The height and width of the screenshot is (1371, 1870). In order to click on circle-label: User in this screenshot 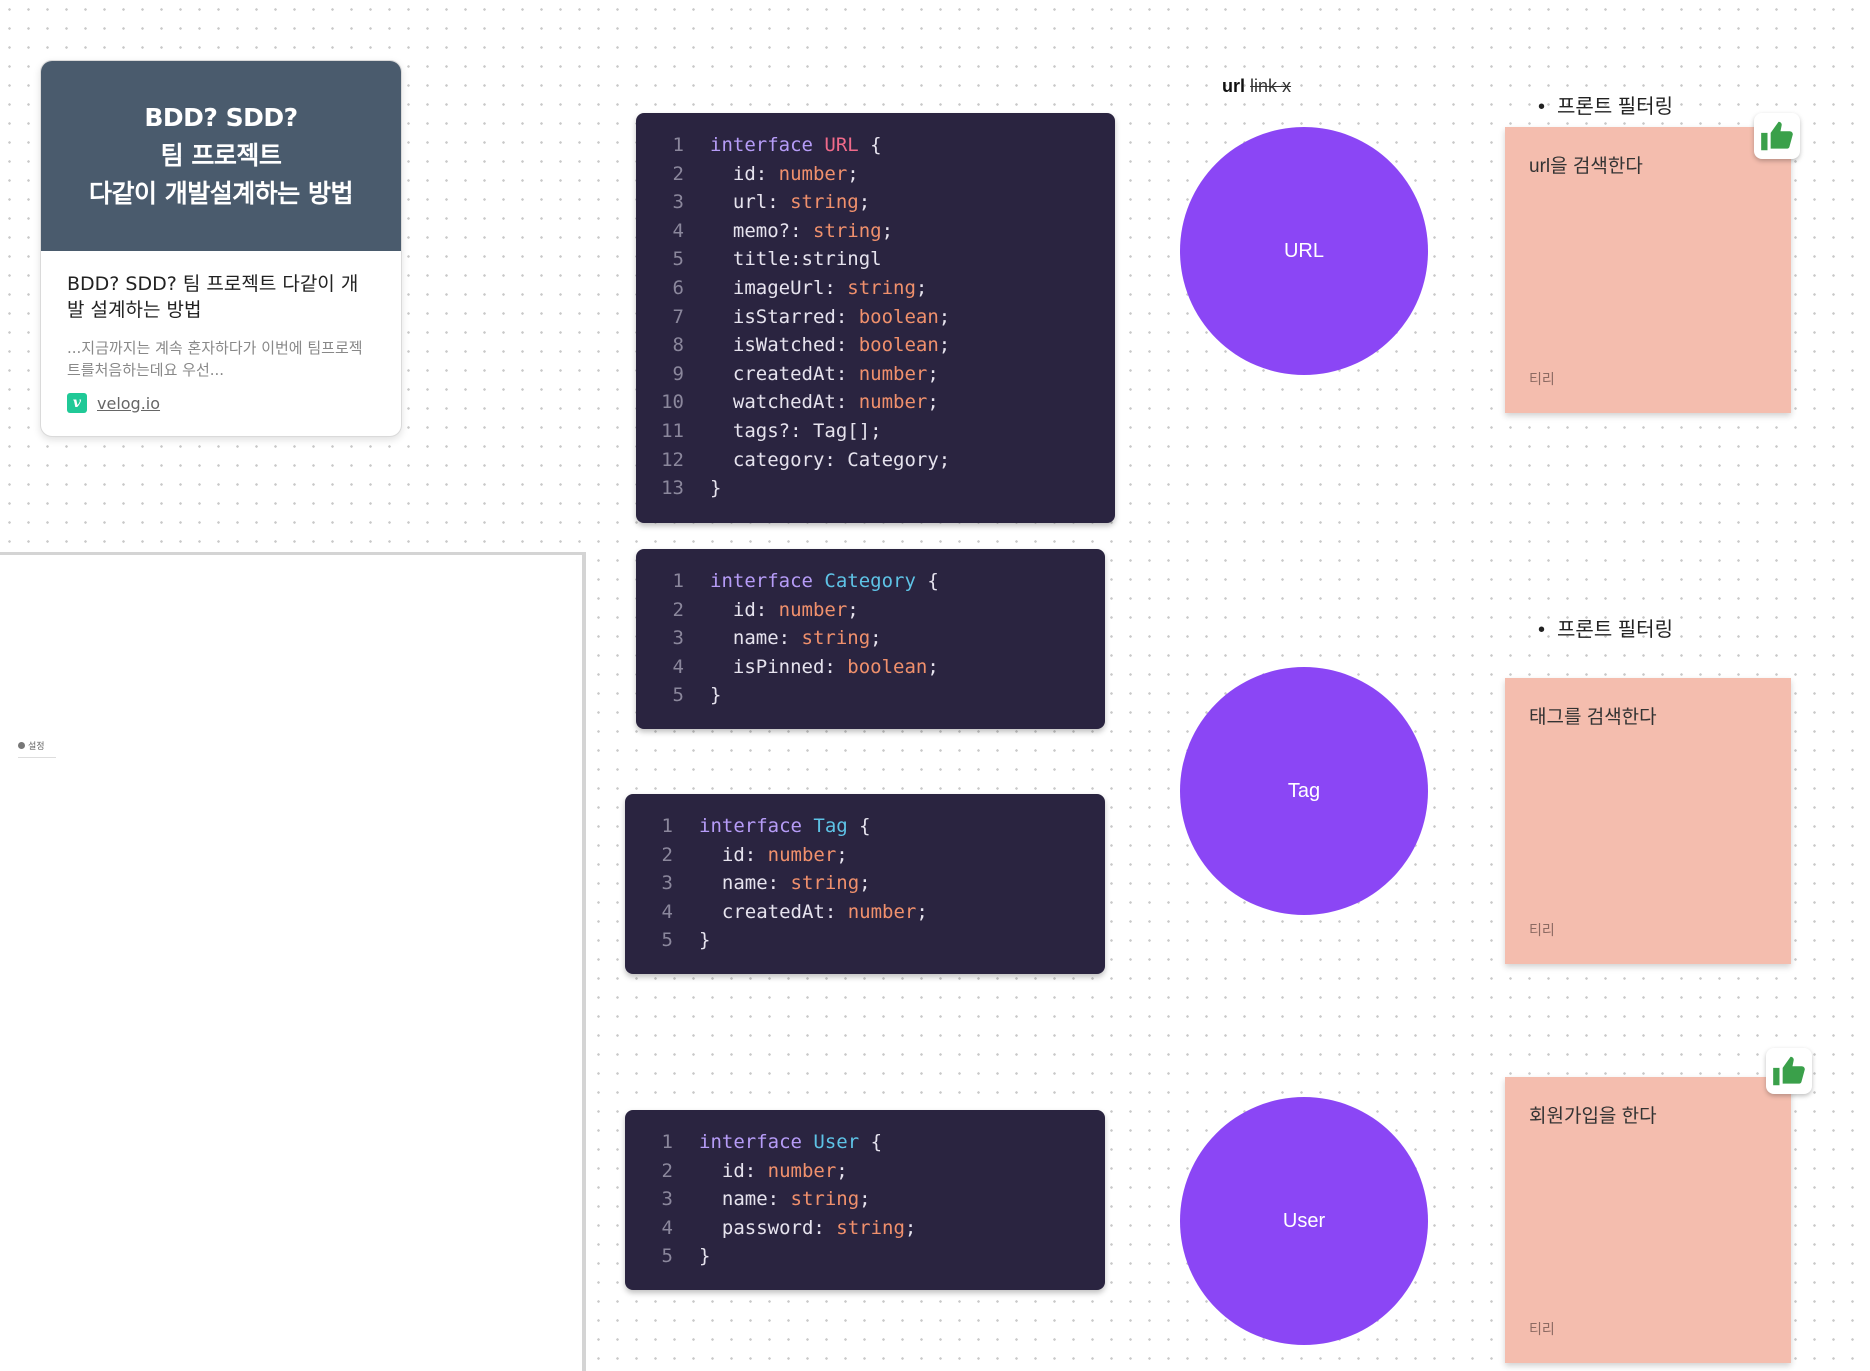, I will do `click(1304, 1220)`.